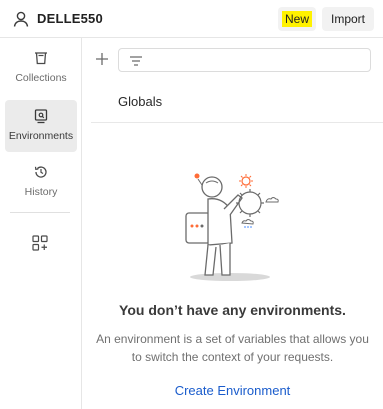 The width and height of the screenshot is (383, 409). I want to click on sidebar-item-history: History, so click(41, 182).